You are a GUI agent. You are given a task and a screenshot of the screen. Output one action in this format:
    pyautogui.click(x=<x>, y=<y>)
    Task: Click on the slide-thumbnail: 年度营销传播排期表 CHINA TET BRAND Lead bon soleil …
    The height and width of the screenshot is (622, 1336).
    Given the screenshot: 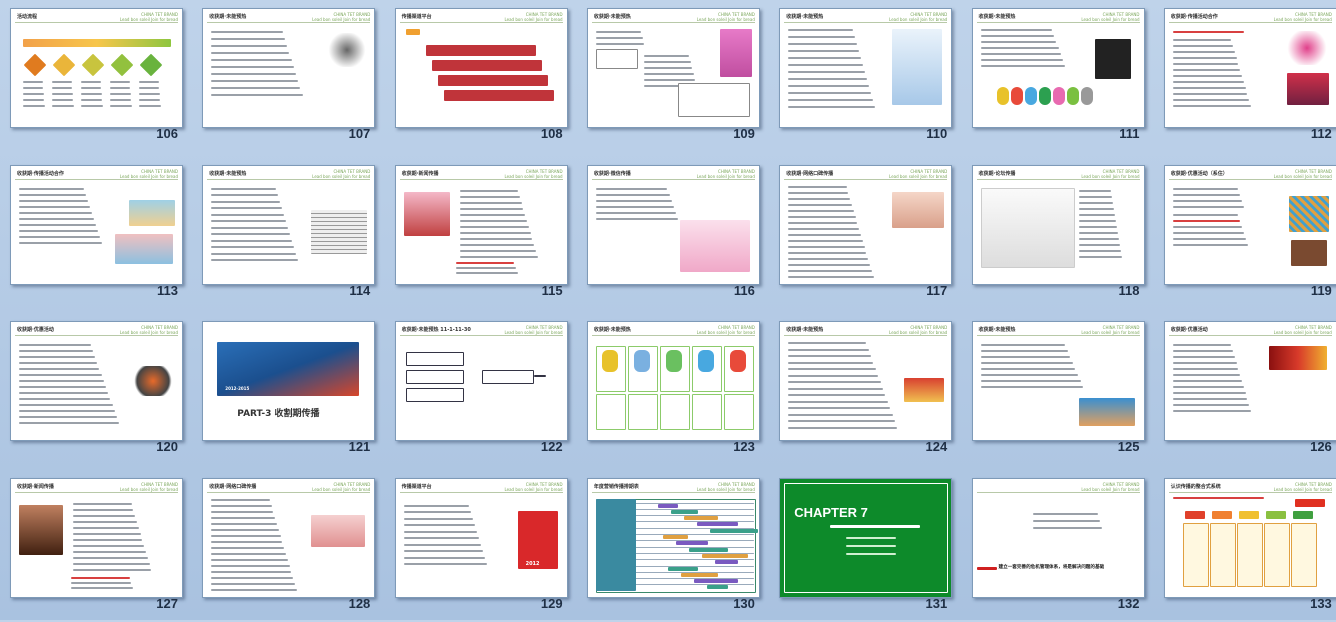 What is the action you would take?
    pyautogui.click(x=673, y=537)
    